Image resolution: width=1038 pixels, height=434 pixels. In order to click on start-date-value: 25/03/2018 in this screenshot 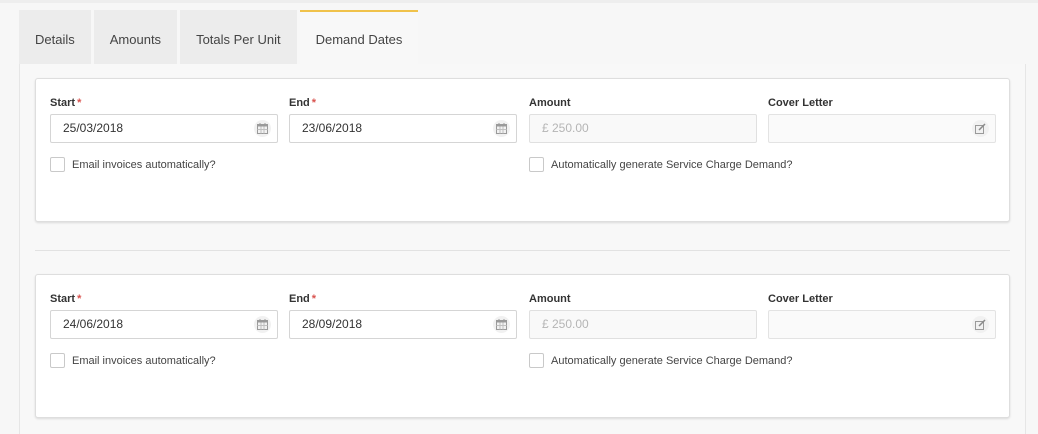, I will do `click(93, 128)`.